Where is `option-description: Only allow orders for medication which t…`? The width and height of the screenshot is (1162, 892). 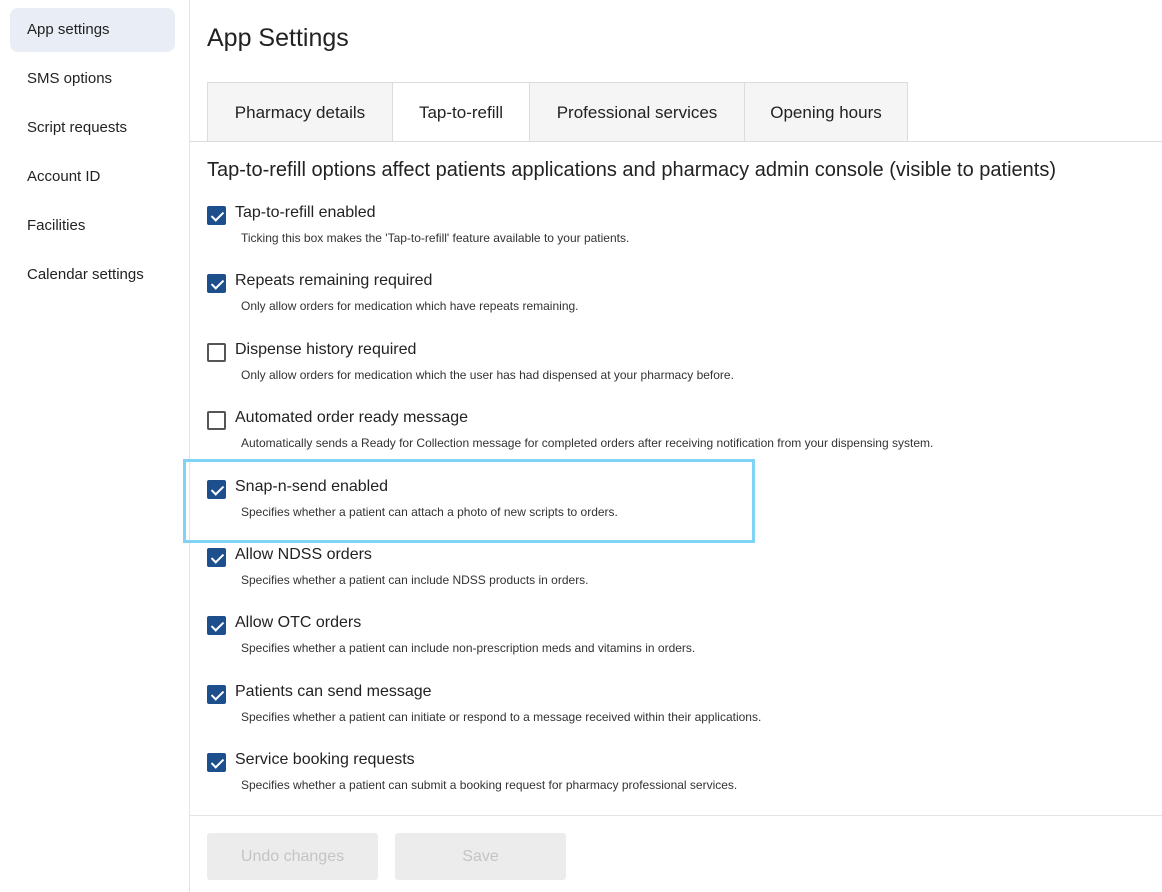
option-description: Only allow orders for medication which t… is located at coordinates (487, 374).